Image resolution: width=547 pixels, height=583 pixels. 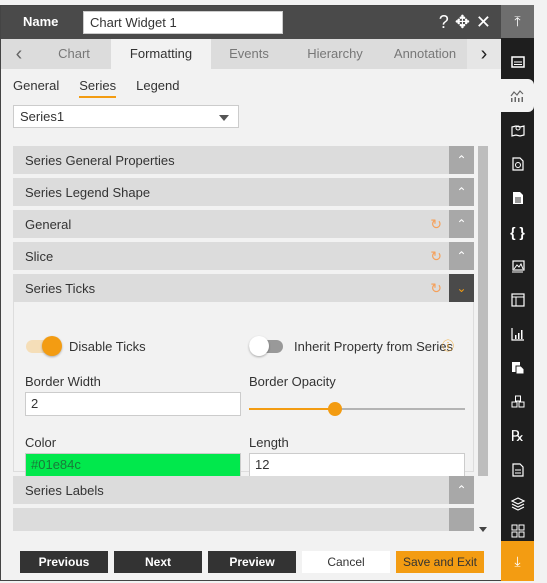 What do you see at coordinates (517, 367) in the screenshot?
I see `copy-icon` at bounding box center [517, 367].